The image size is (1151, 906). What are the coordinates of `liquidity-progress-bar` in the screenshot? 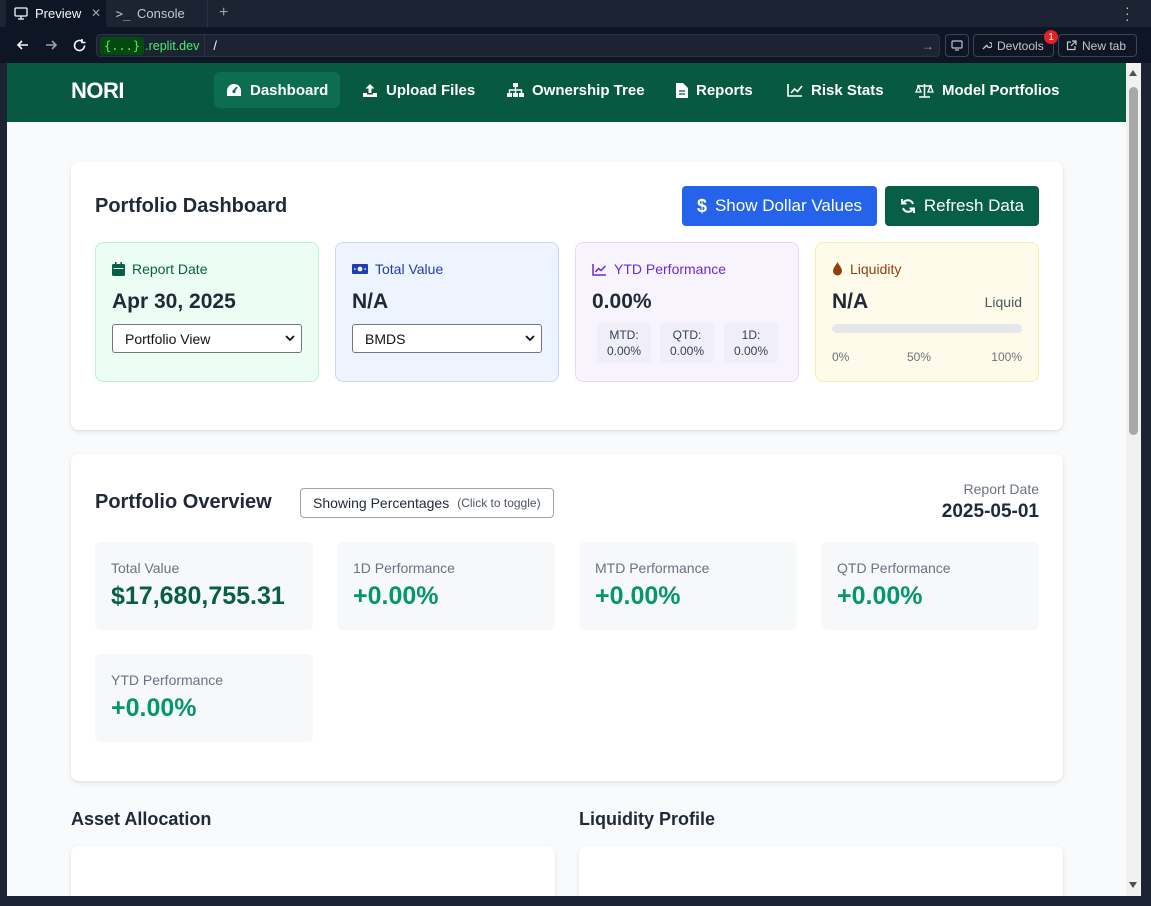 It's located at (927, 328).